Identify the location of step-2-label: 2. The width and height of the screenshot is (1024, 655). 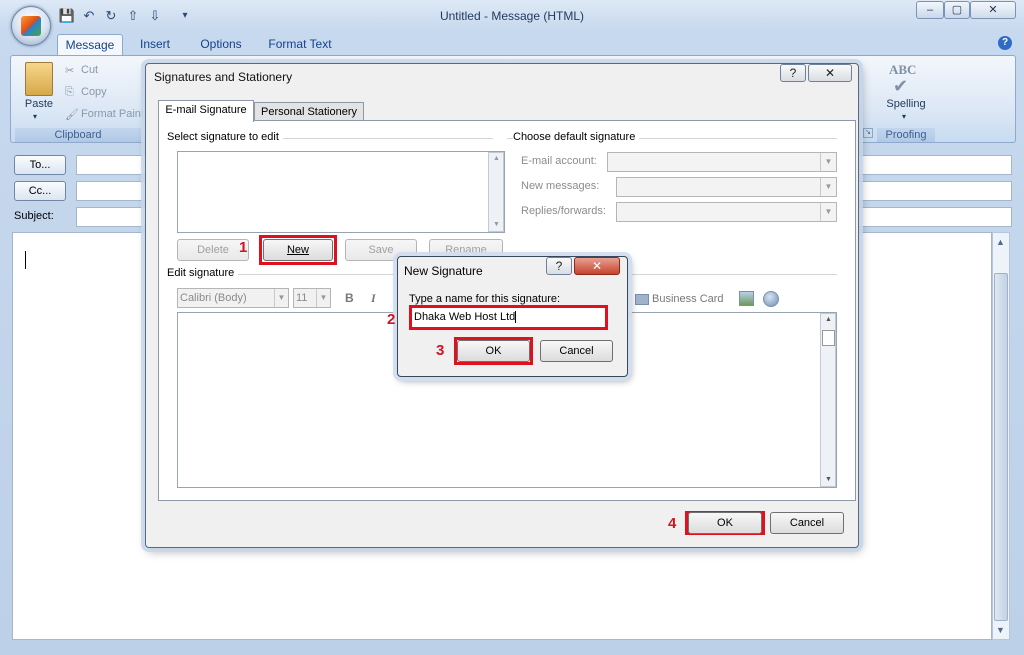
(391, 319).